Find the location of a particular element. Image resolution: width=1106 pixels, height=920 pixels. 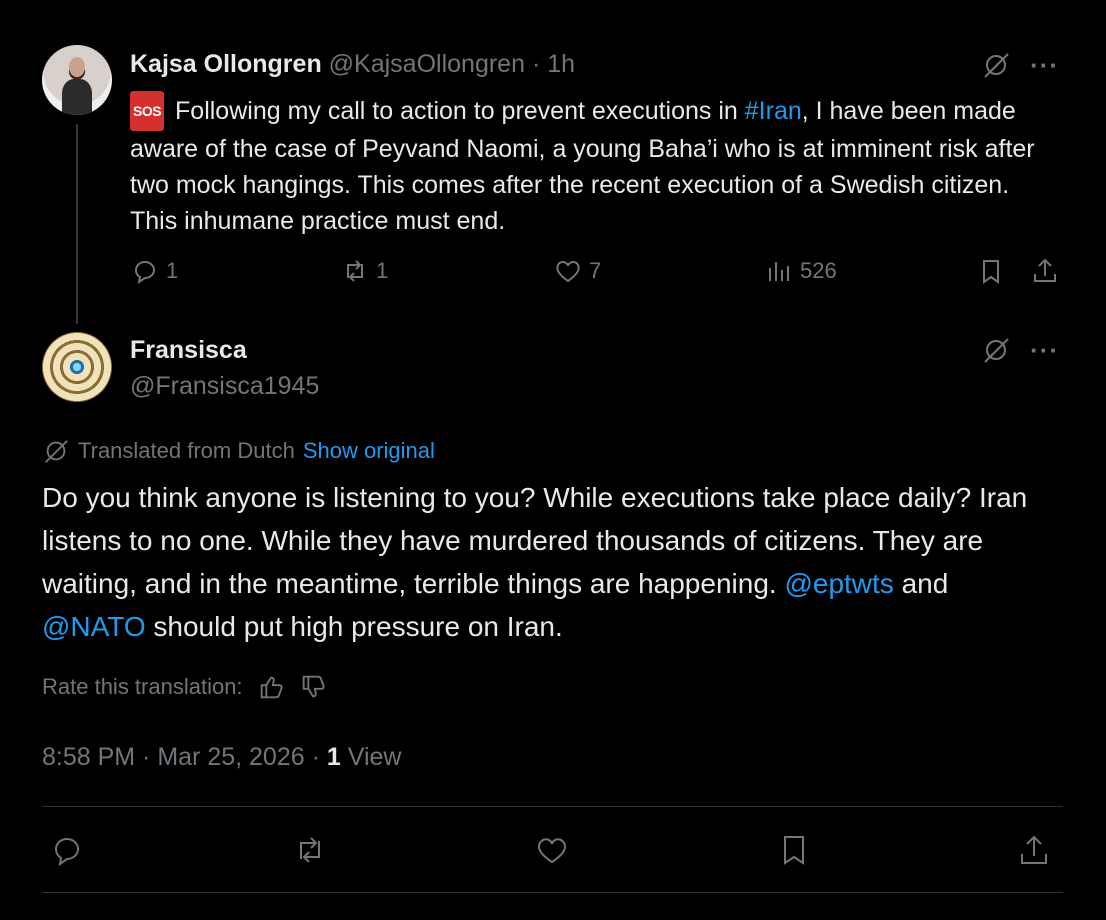

view-label: View is located at coordinates (374, 757).